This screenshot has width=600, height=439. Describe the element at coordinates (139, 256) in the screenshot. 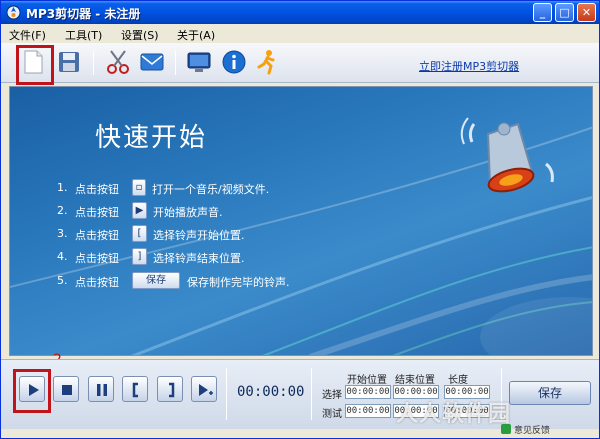

I see `bracket-right-icon: ]` at that location.